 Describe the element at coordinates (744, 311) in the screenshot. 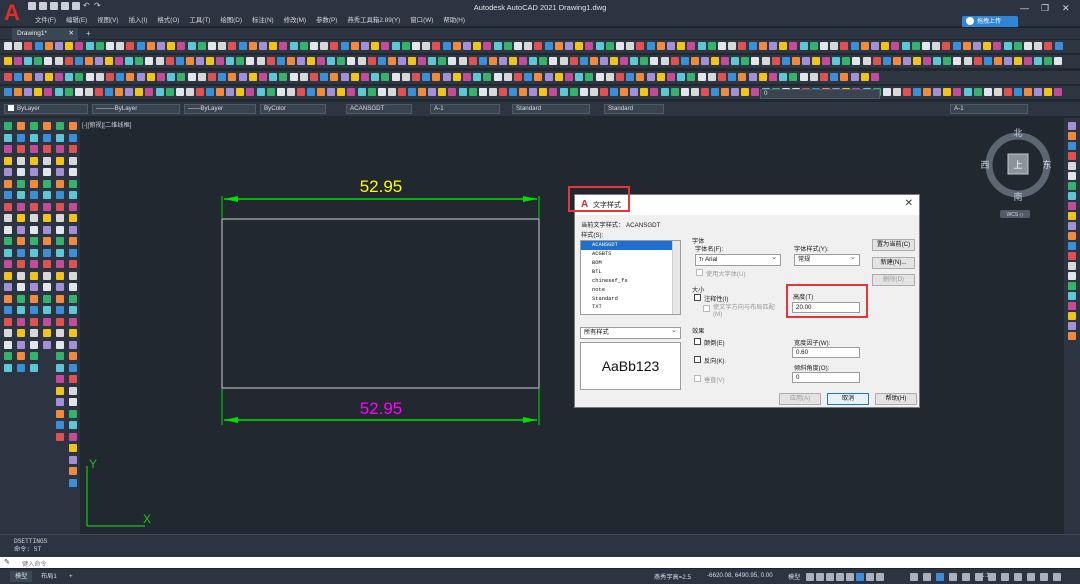

I see `match-orientation-label: 使文字方向与布局匹配(M)` at that location.